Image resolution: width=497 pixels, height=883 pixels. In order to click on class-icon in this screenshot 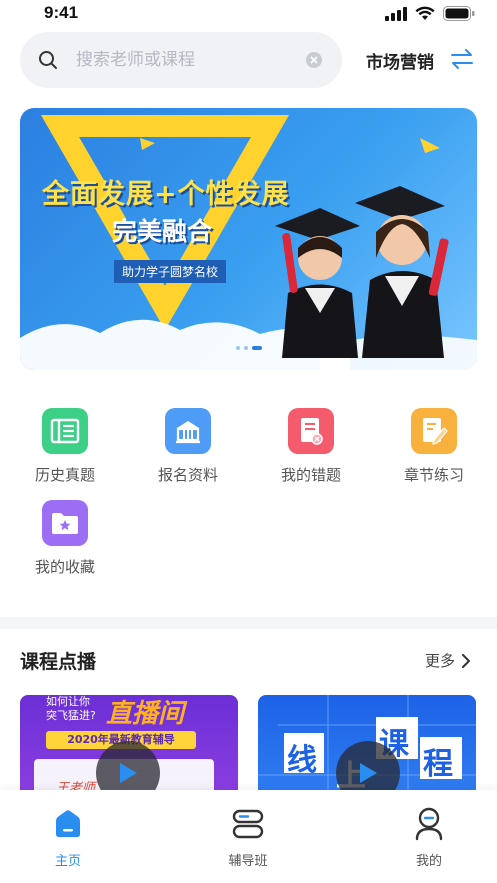, I will do `click(248, 824)`.